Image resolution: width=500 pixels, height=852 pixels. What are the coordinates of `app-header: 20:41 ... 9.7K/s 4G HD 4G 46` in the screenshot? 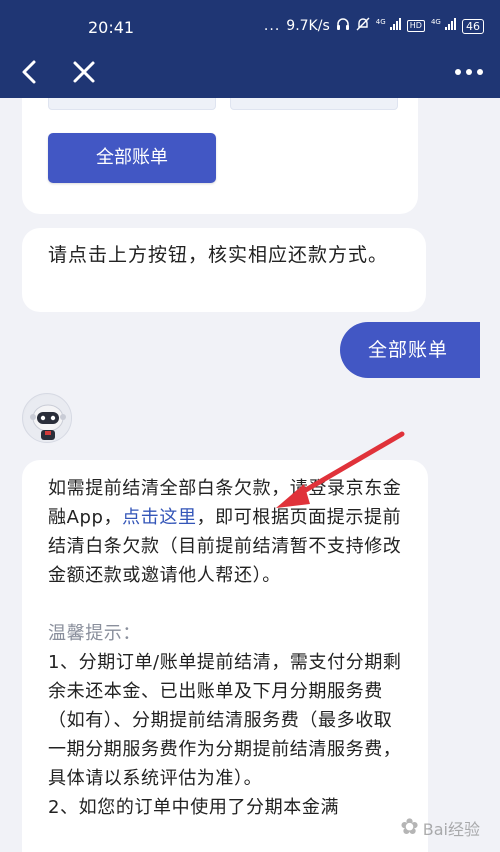 It's located at (250, 49).